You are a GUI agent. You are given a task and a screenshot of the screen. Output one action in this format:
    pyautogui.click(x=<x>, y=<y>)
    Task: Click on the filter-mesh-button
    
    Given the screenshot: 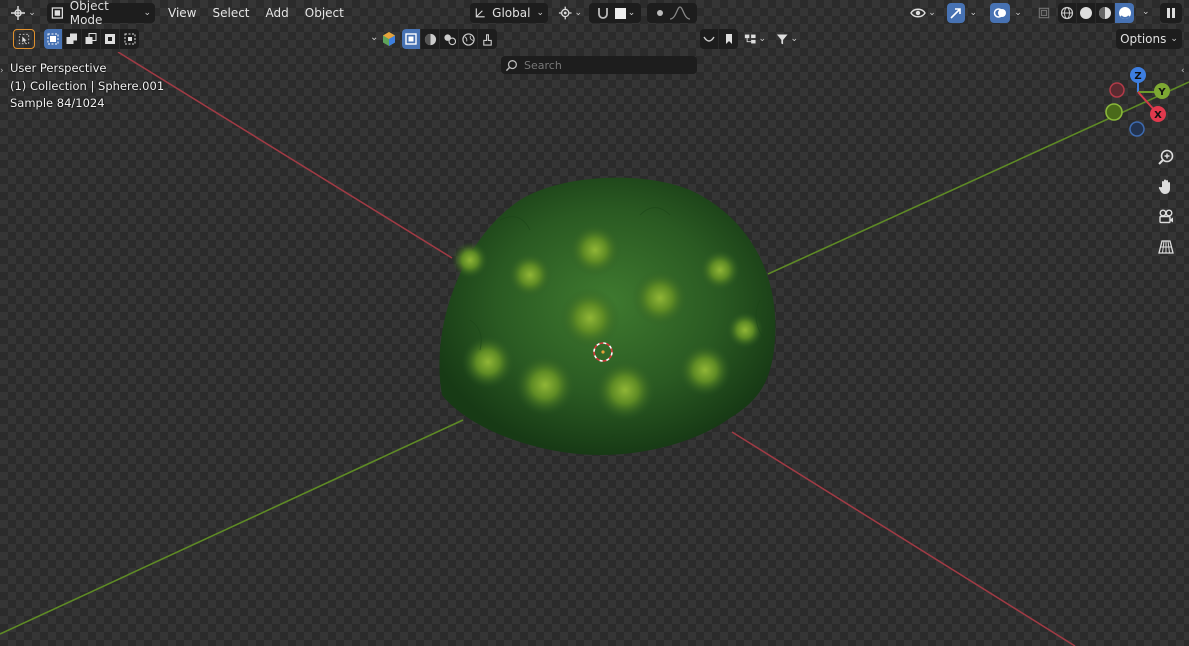 What is the action you would take?
    pyautogui.click(x=411, y=39)
    